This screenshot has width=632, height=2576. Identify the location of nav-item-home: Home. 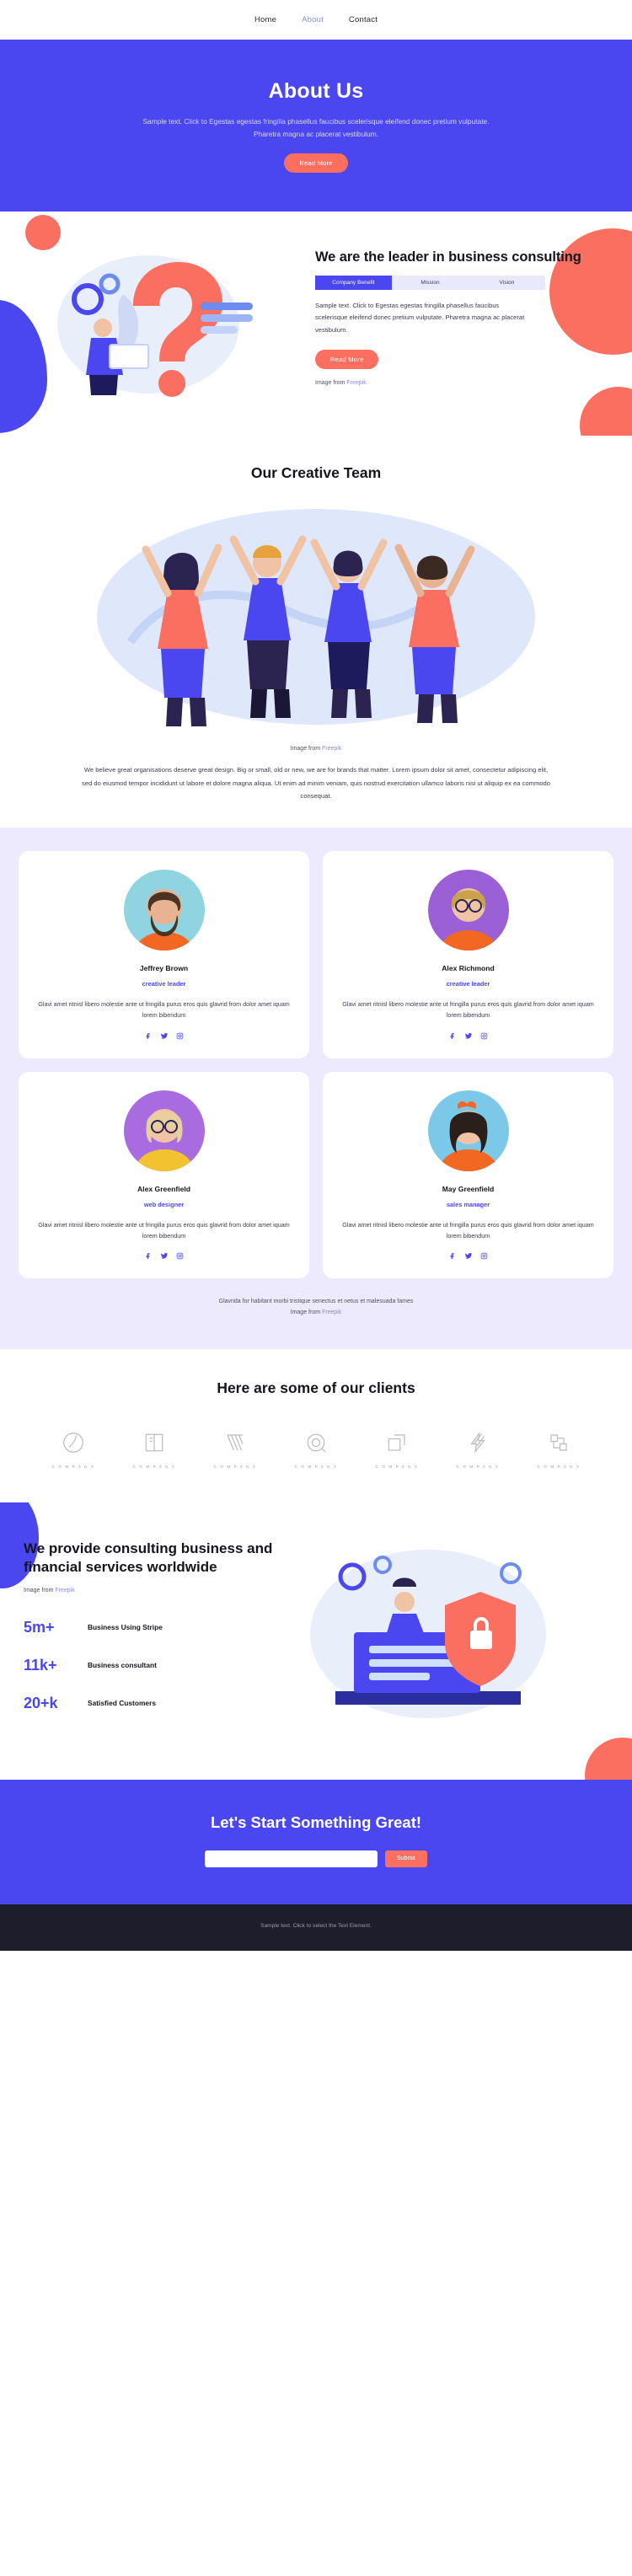
(265, 19).